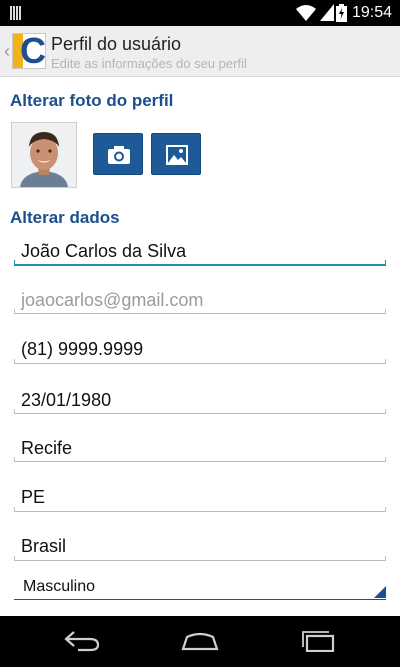 The height and width of the screenshot is (667, 400). I want to click on city-field: Recife, so click(200, 448).